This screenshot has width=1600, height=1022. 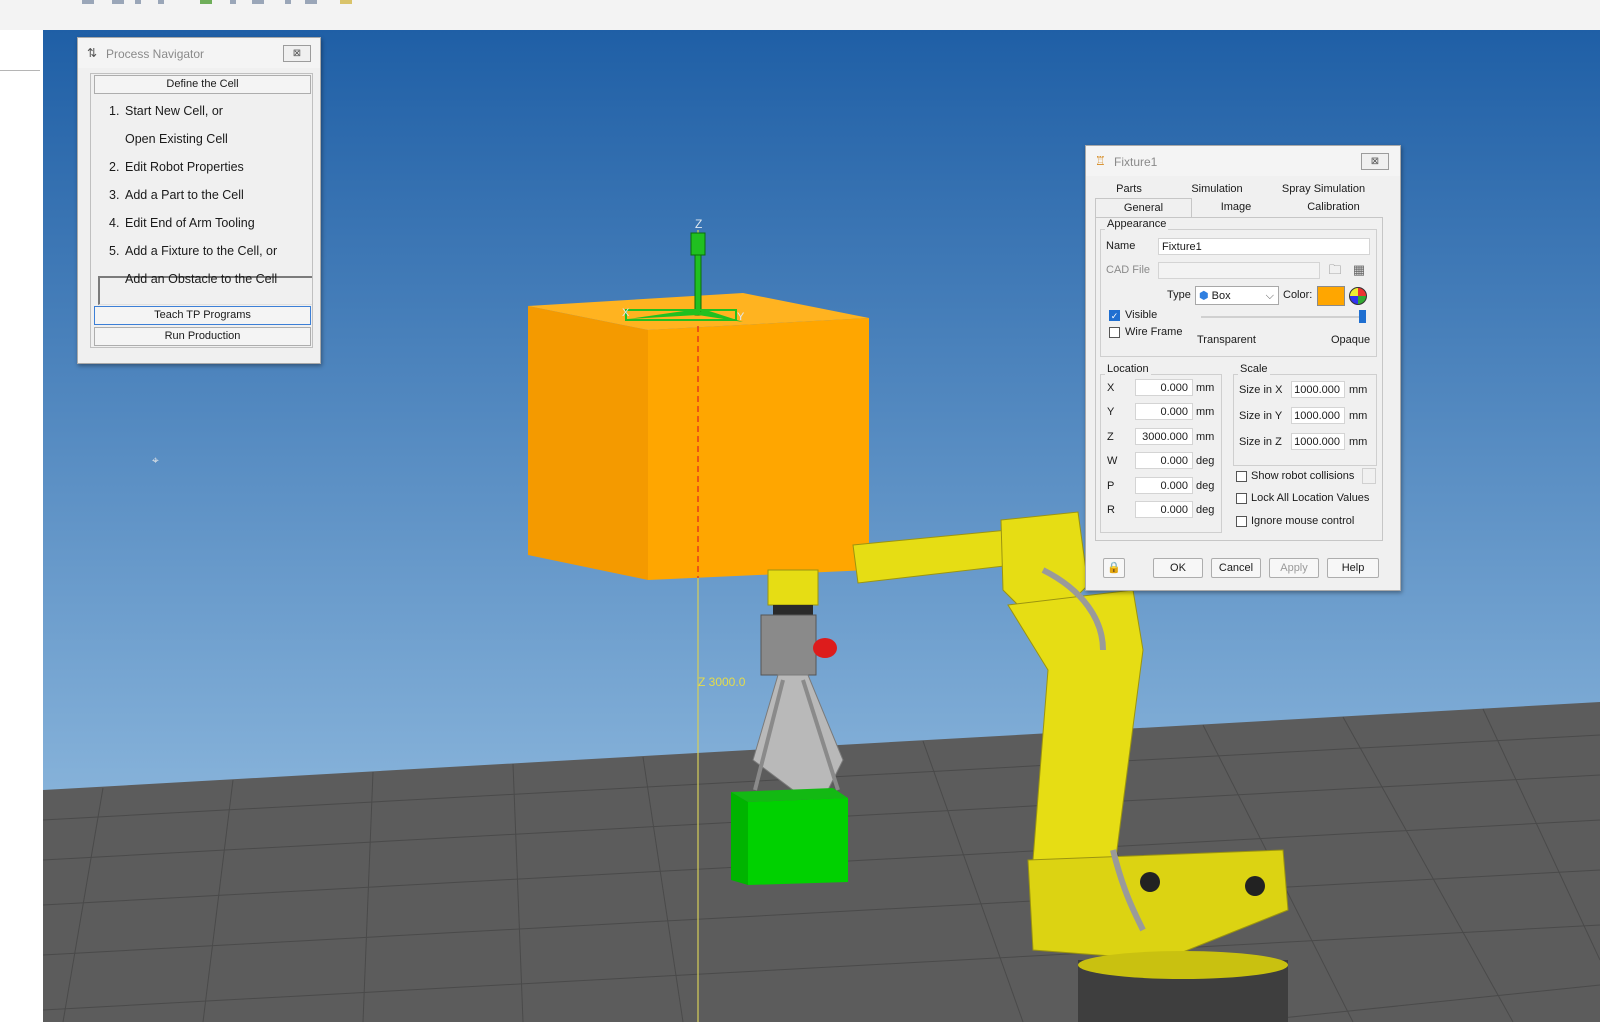 I want to click on axis-x-label: X, so click(x=626, y=313).